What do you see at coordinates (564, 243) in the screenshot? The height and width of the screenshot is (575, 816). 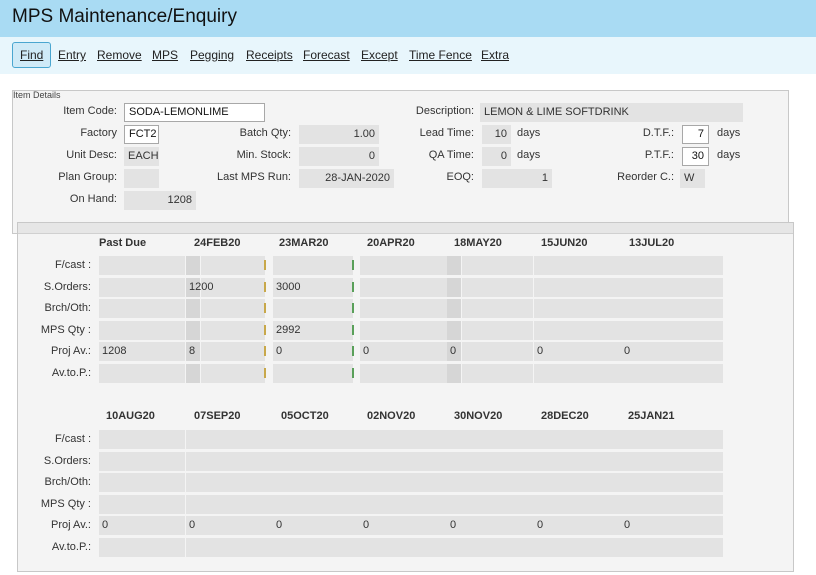 I see `period-header: 15JUN20` at bounding box center [564, 243].